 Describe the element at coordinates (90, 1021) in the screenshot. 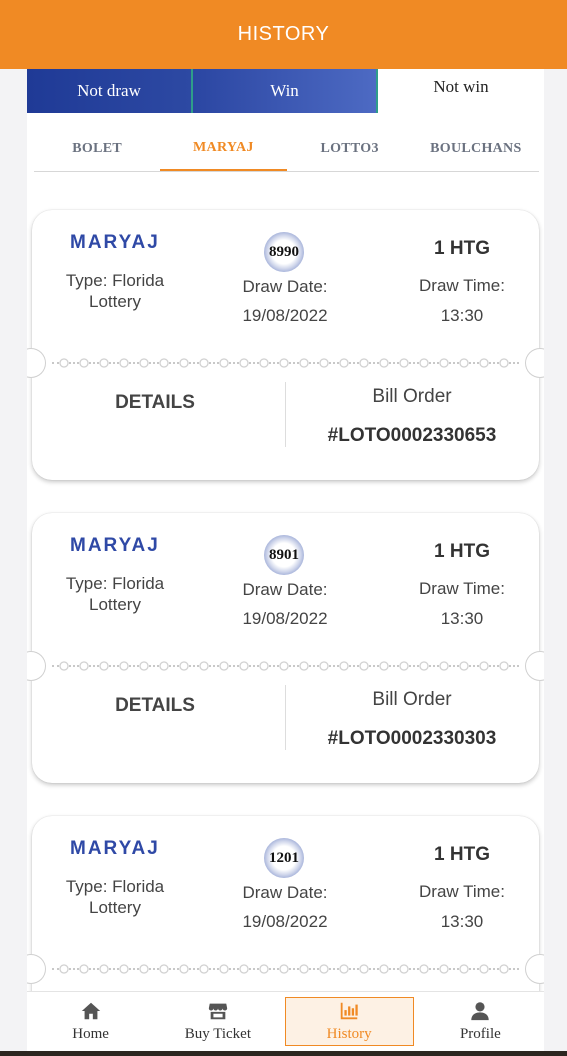

I see `nav-home: Home` at that location.